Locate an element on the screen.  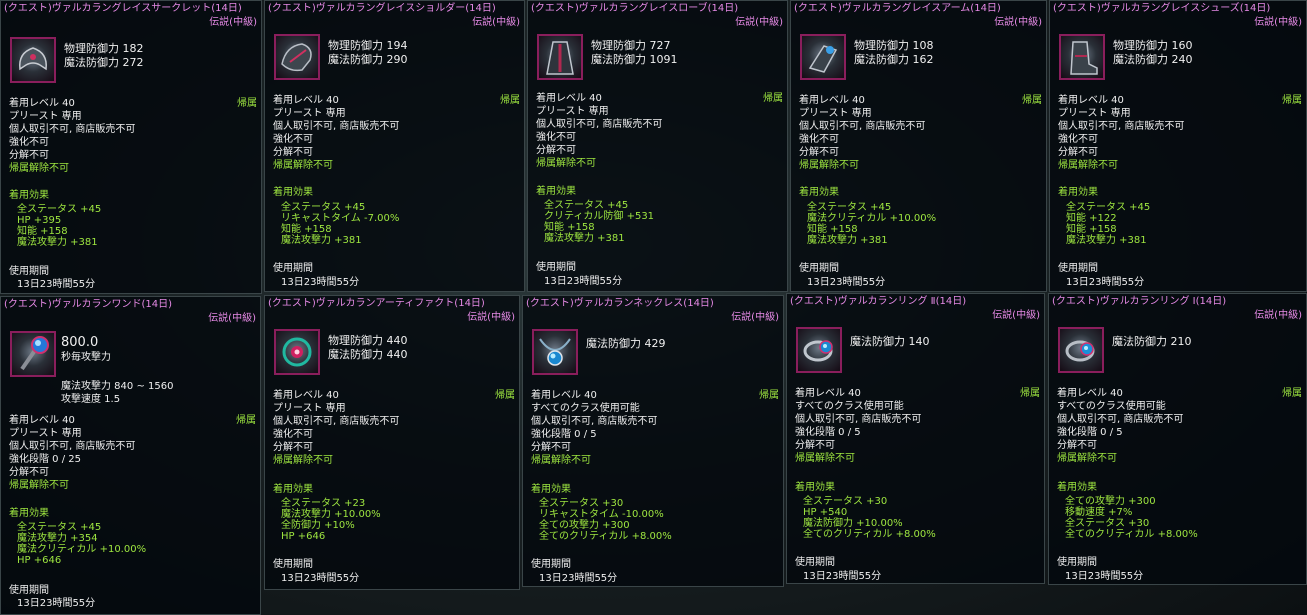
effect-line: 全ステータス +23 is located at coordinates (323, 503).